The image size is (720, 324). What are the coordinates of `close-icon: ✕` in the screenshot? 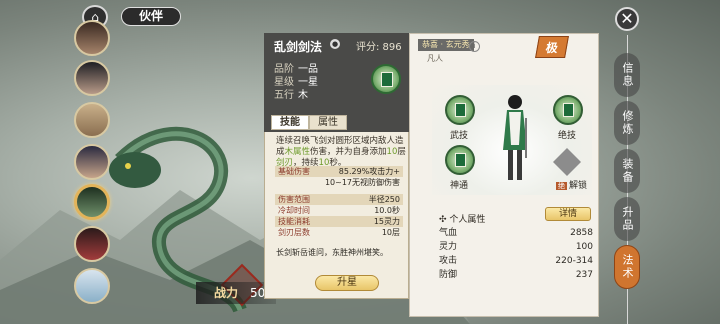 It's located at (627, 18).